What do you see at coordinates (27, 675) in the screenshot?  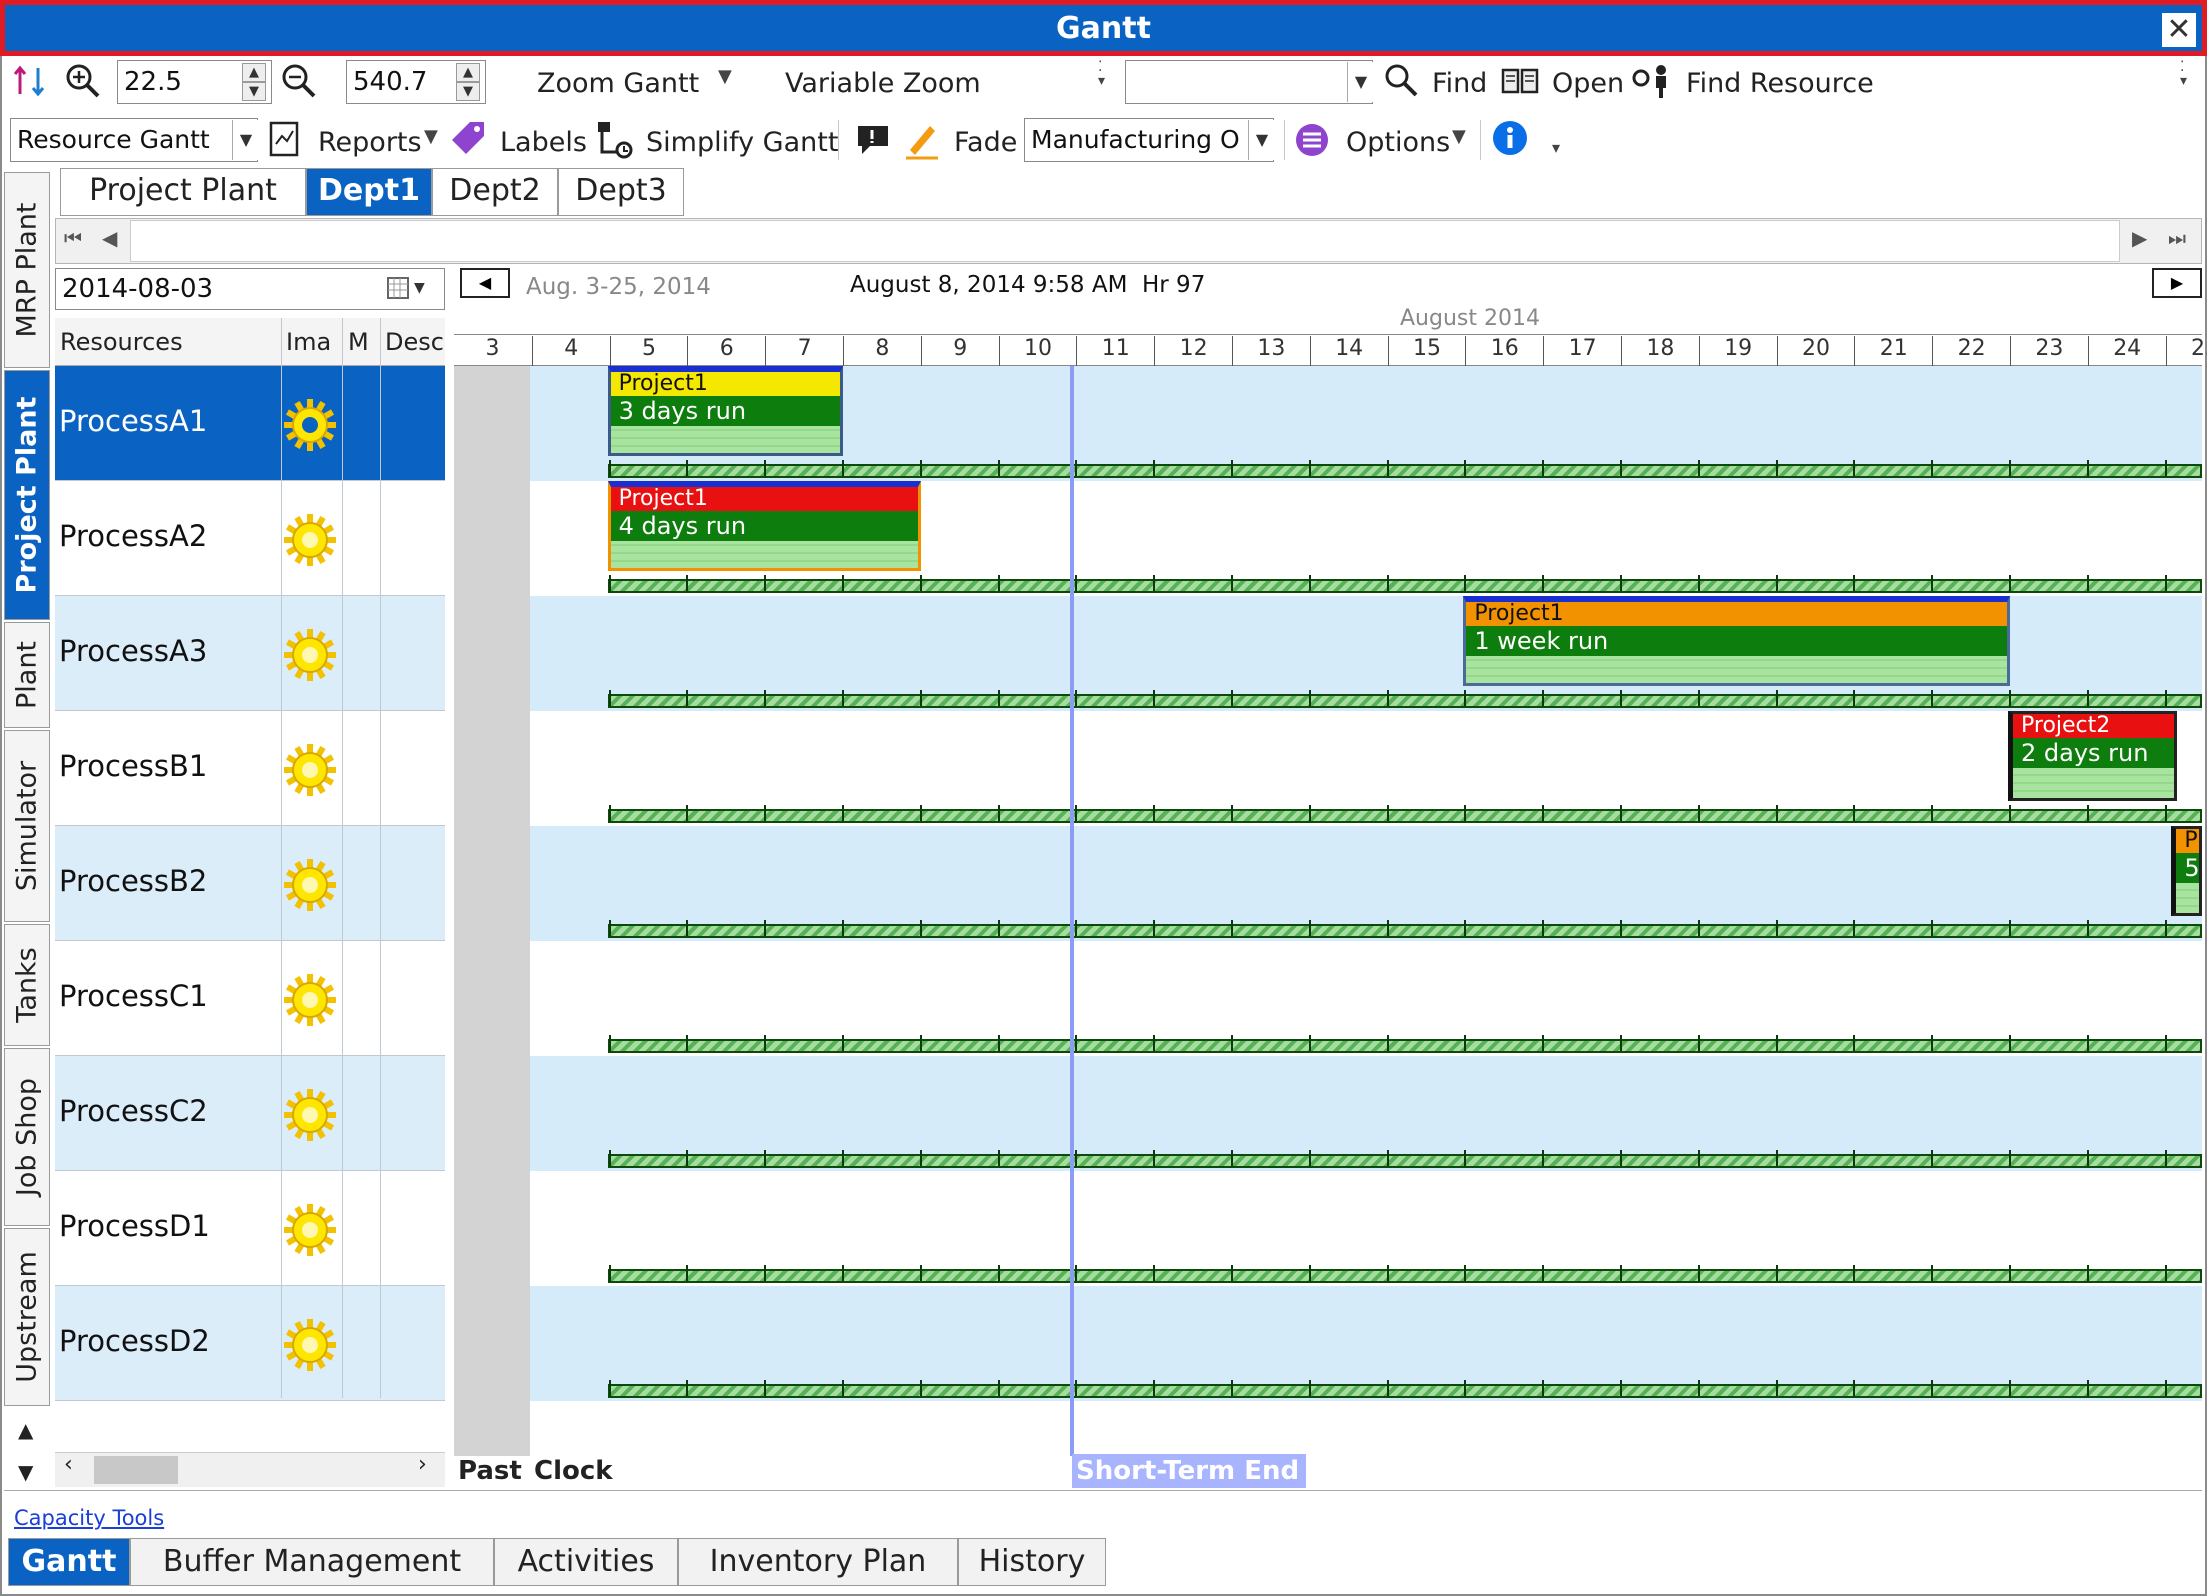 I see `side-tab-plant: Plant` at bounding box center [27, 675].